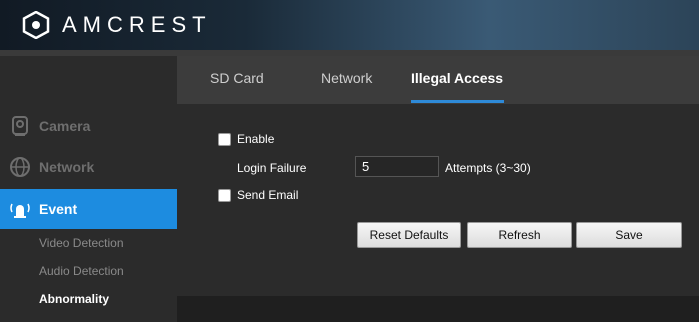 Image resolution: width=699 pixels, height=322 pixels. Describe the element at coordinates (224, 139) in the screenshot. I see `enable-checkbox` at that location.